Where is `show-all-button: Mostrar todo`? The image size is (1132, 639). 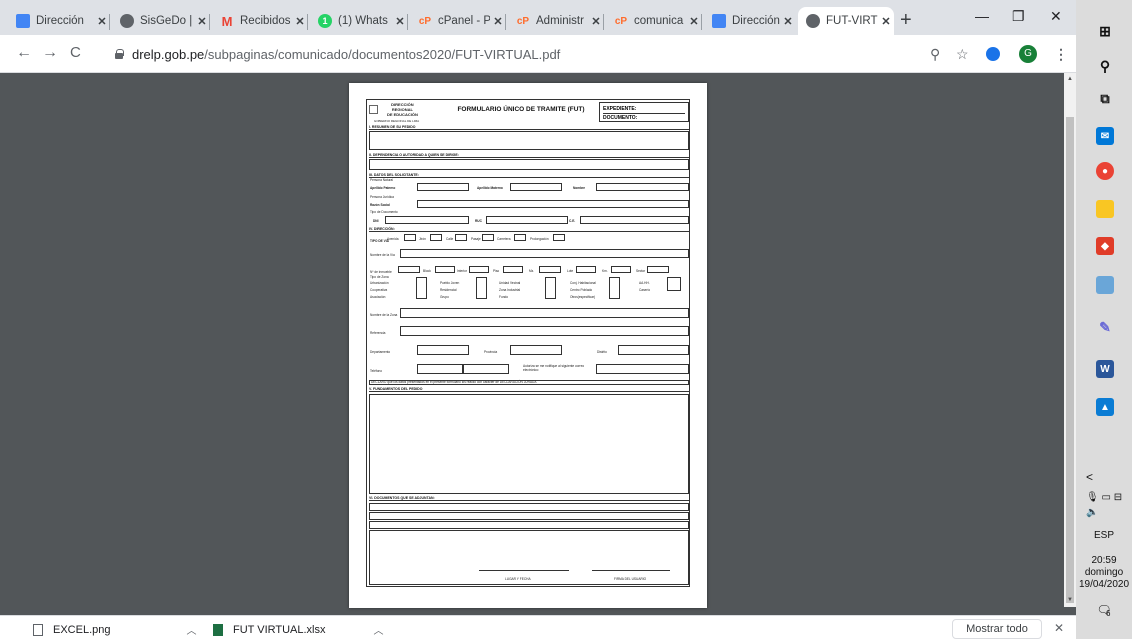
show-all-button: Mostrar todo is located at coordinates (997, 629).